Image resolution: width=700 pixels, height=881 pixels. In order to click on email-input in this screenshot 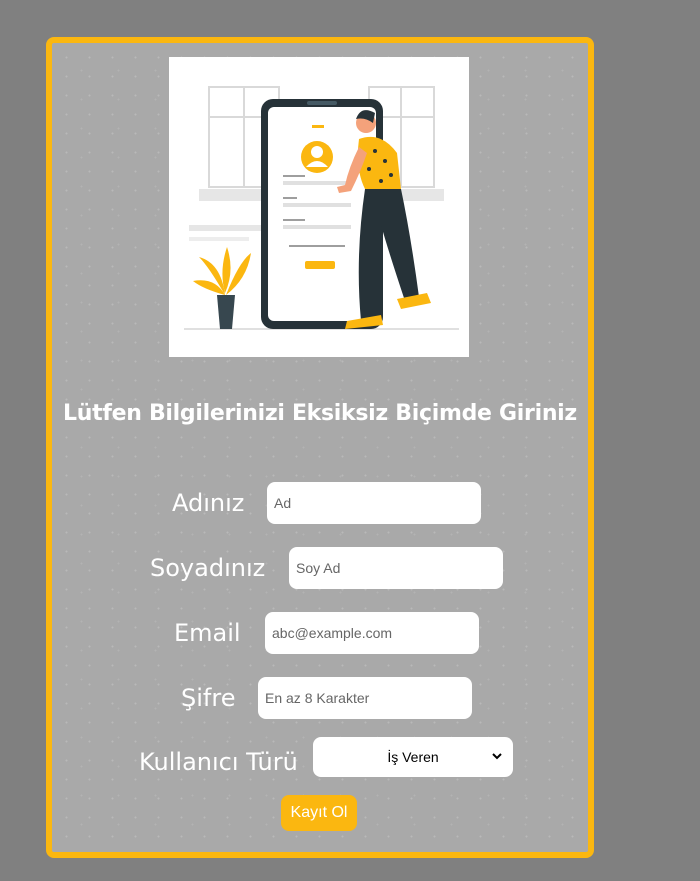, I will do `click(372, 633)`.